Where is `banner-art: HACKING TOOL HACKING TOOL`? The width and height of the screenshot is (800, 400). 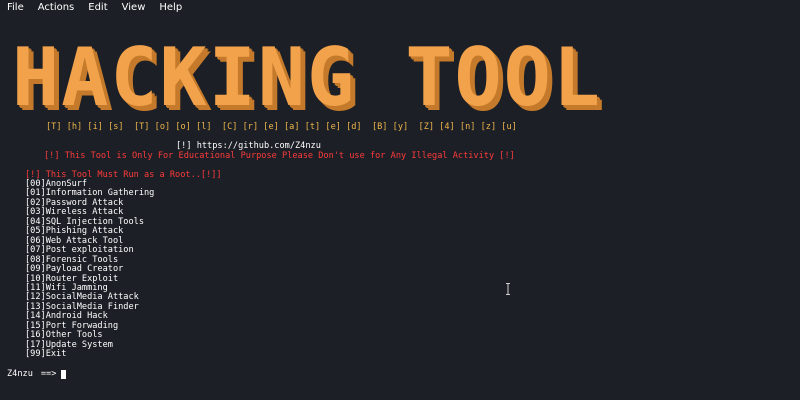
banner-art: HACKING TOOL HACKING TOOL is located at coordinates (307, 79).